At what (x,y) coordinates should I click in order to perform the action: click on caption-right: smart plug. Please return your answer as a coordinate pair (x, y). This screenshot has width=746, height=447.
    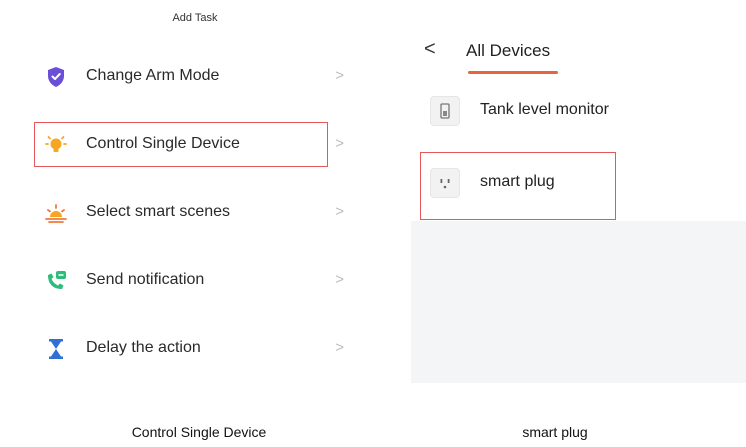
    Looking at the image, I should click on (555, 432).